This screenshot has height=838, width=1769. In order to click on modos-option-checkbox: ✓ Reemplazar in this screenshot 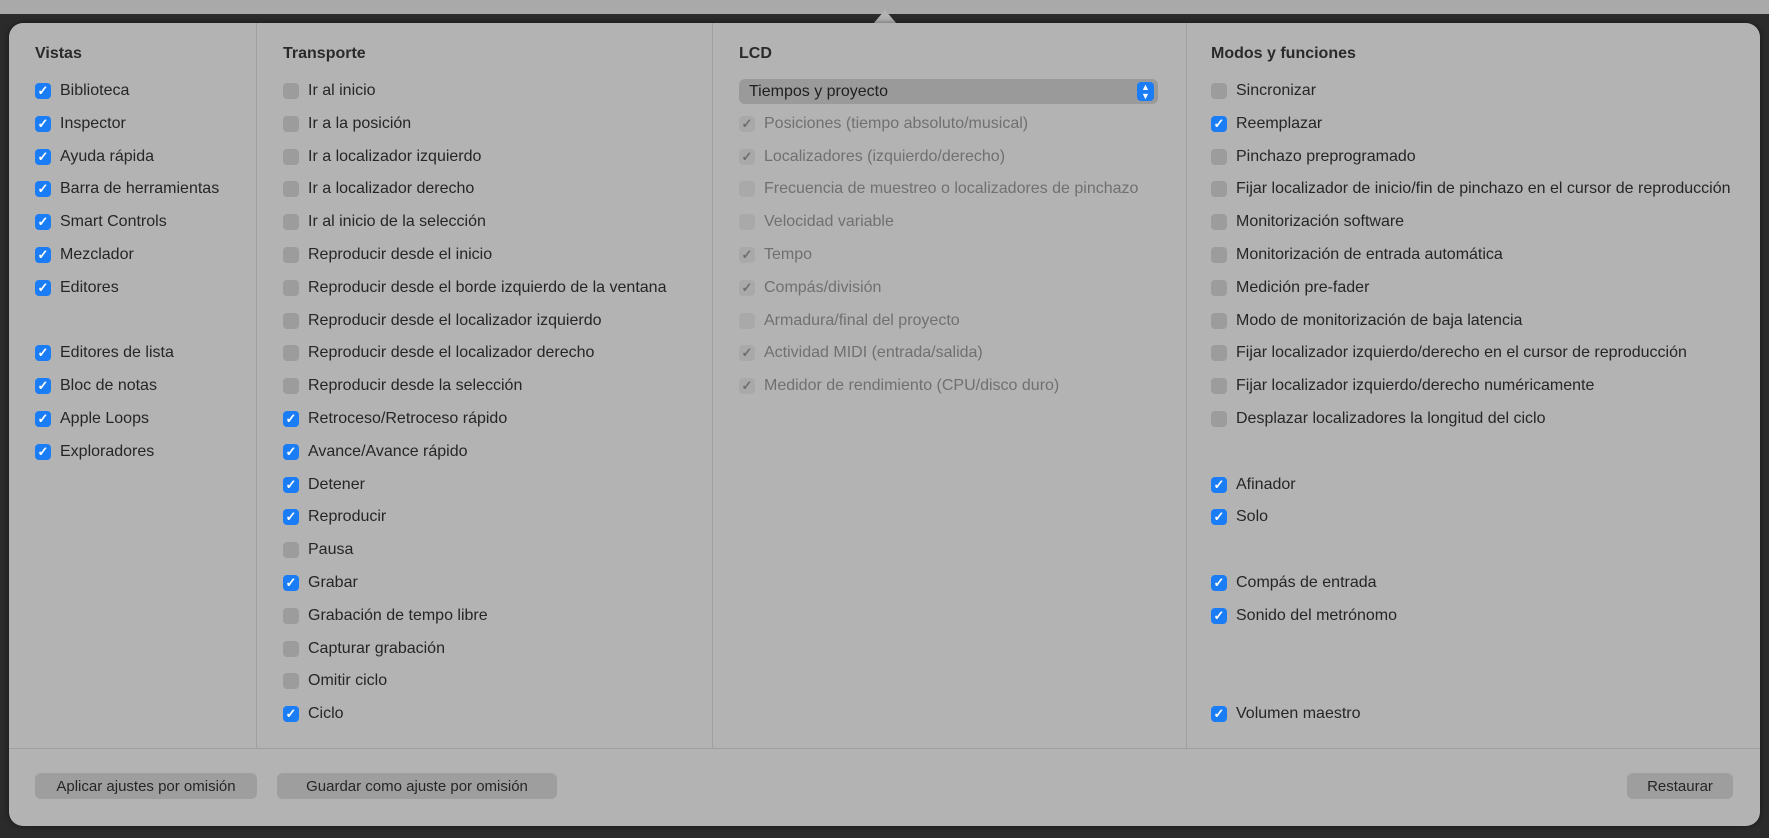, I will do `click(1266, 124)`.